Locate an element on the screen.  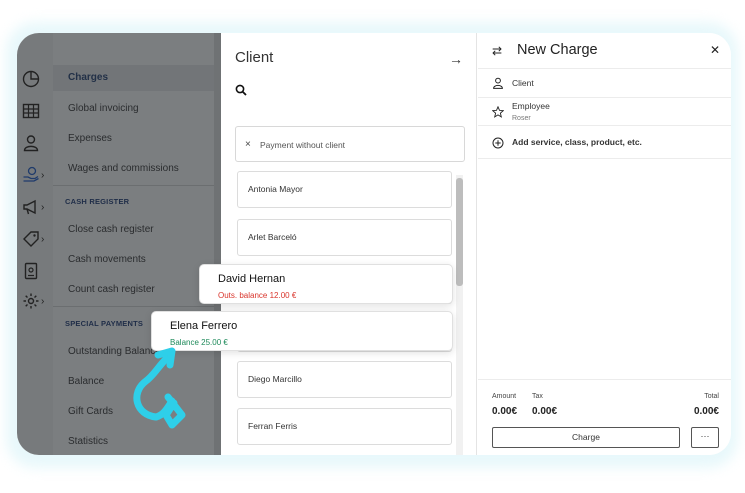
payment-without-client-button: × Payment without client is located at coordinates (350, 144).